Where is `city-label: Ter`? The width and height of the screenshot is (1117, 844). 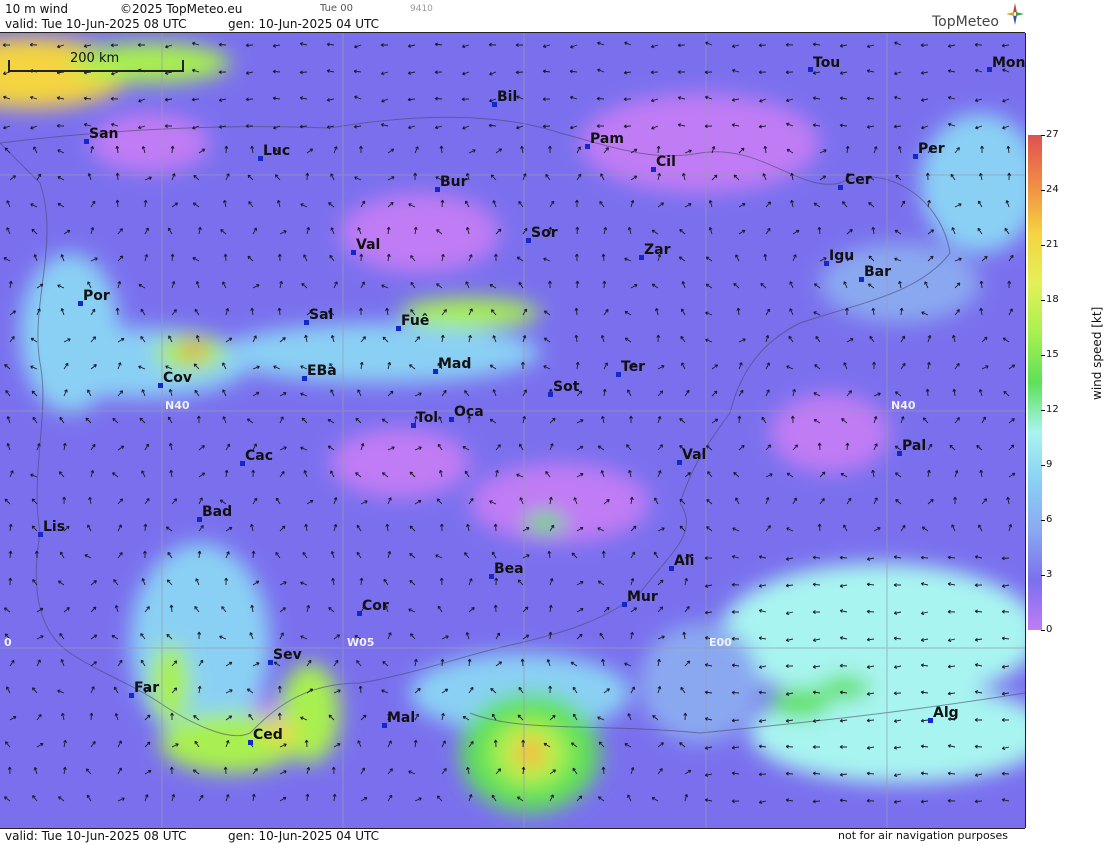 city-label: Ter is located at coordinates (633, 367).